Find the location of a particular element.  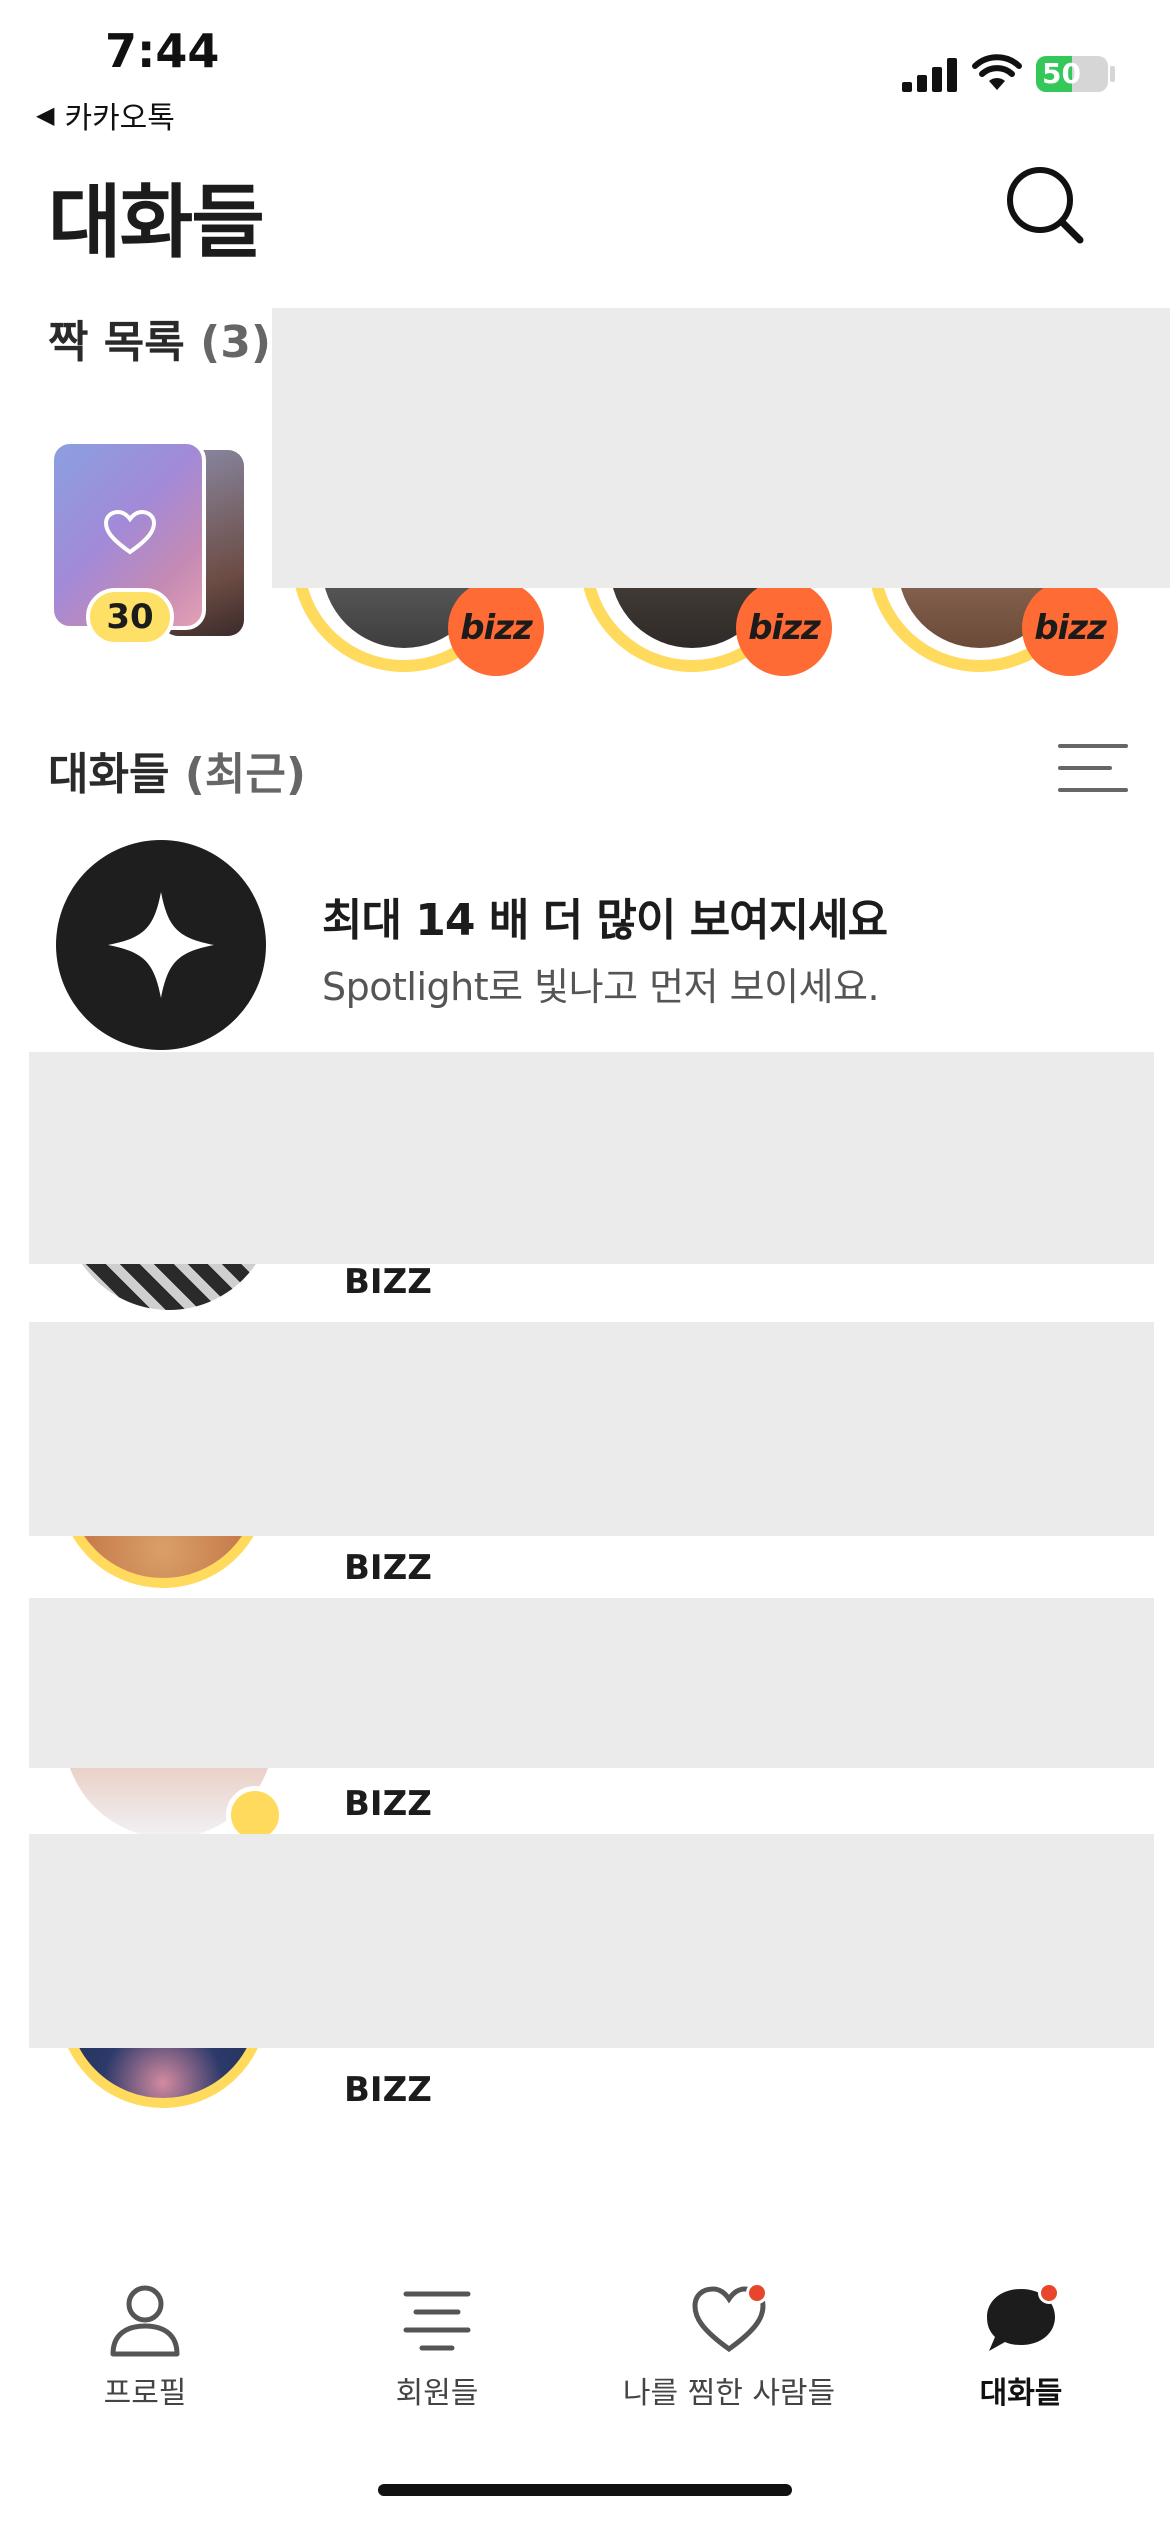

back-app-label: 카카오톡 is located at coordinates (119, 118).